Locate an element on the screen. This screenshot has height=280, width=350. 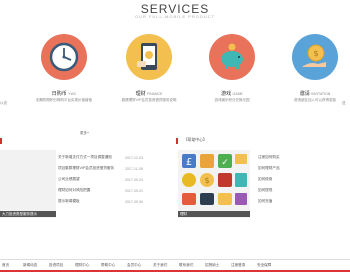
list-item: 关于新增支付方式一项目调整通知 2017-12-03 is located at coordinates (112, 160).